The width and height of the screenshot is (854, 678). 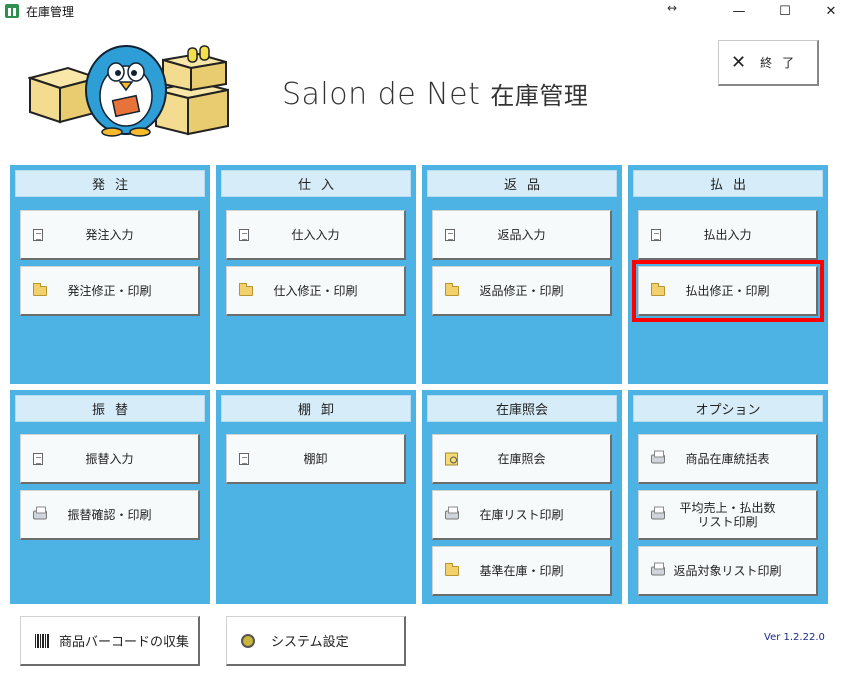 I want to click on panel-stock-inquiry: 在庫照会 在庫照会 在庫リスト印刷 基準在庫・印刷, so click(x=522, y=497).